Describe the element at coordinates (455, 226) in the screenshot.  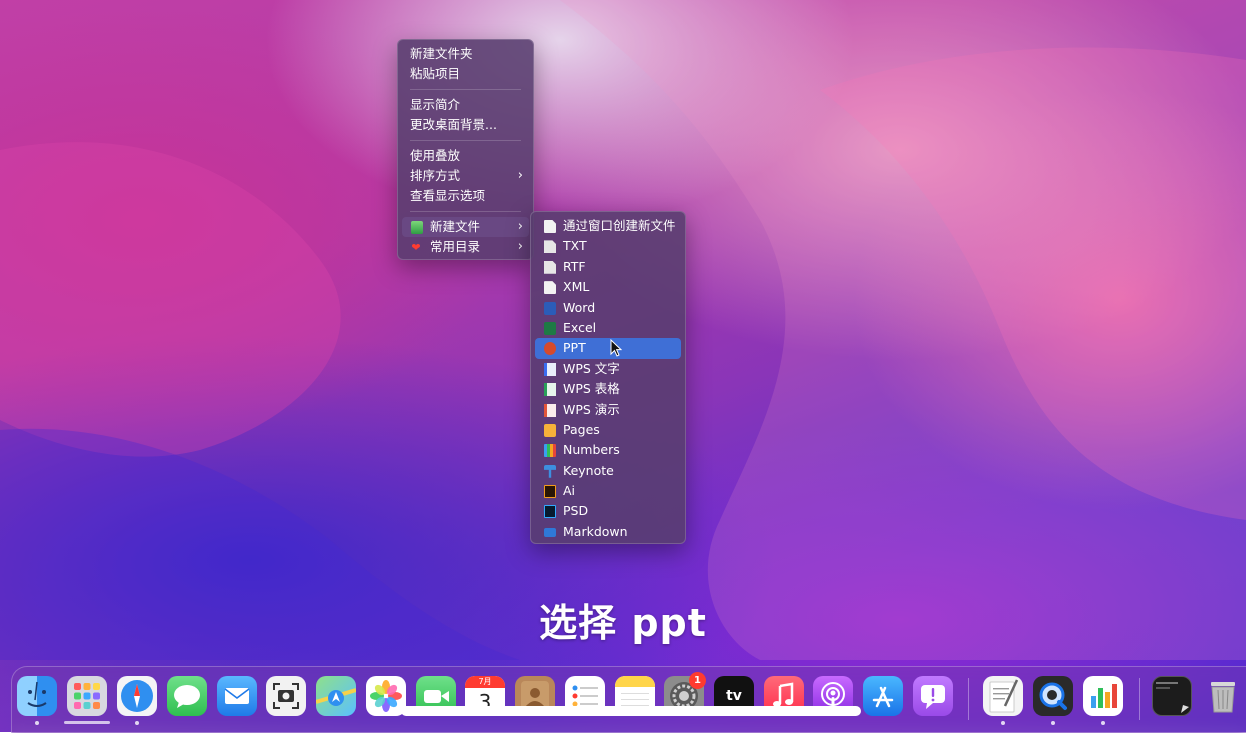
I see `menu-item-label: 新建文件` at that location.